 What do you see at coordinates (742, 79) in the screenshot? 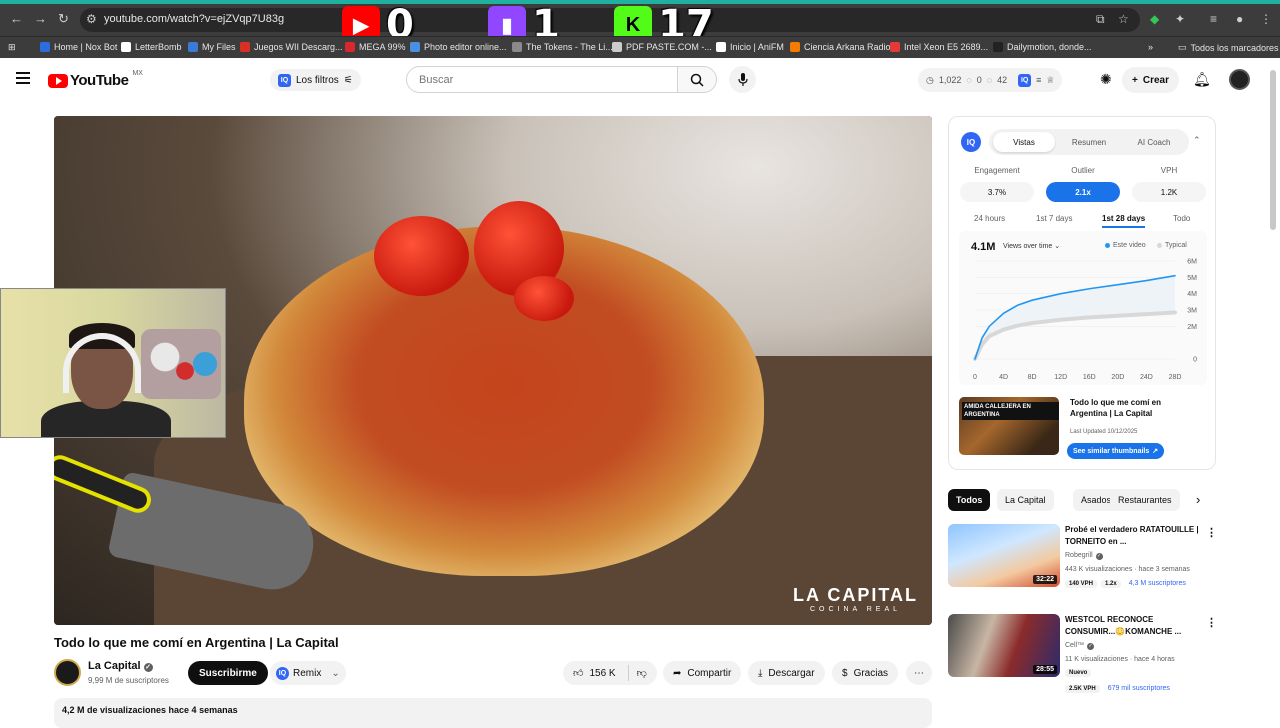
I see `voice-search-button` at bounding box center [742, 79].